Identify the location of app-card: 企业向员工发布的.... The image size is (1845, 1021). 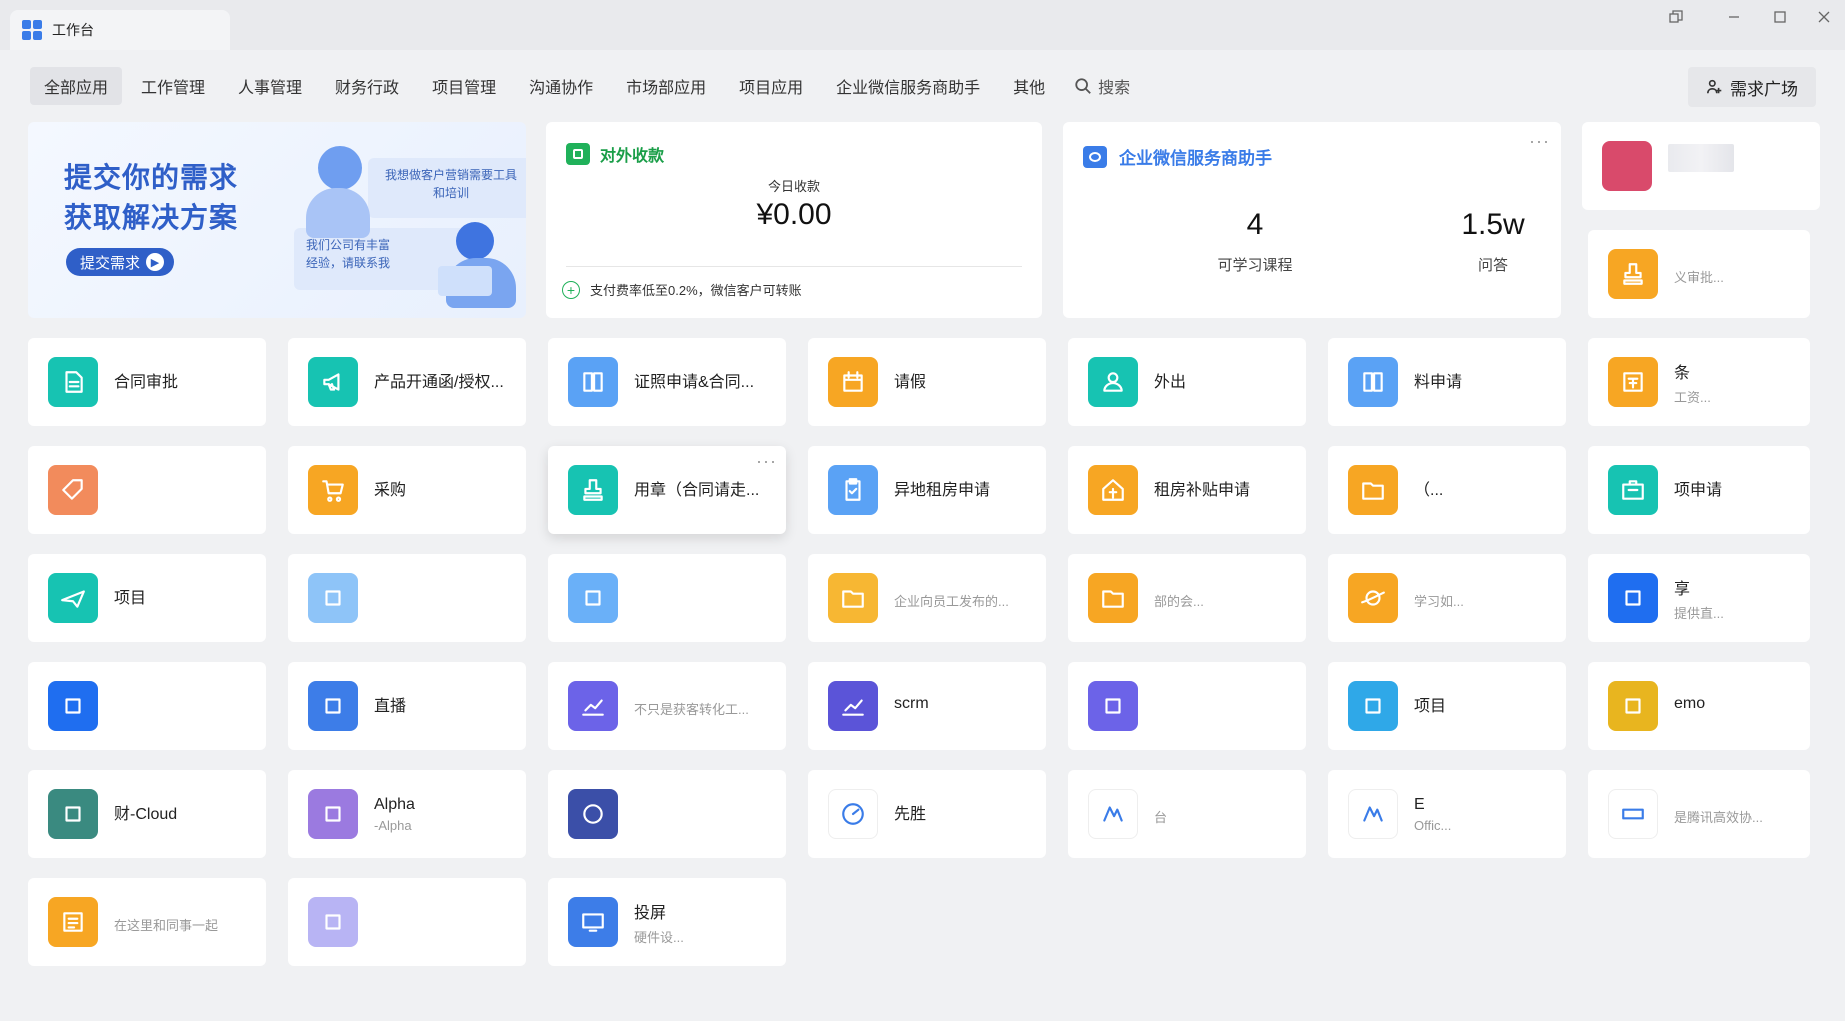
(927, 598).